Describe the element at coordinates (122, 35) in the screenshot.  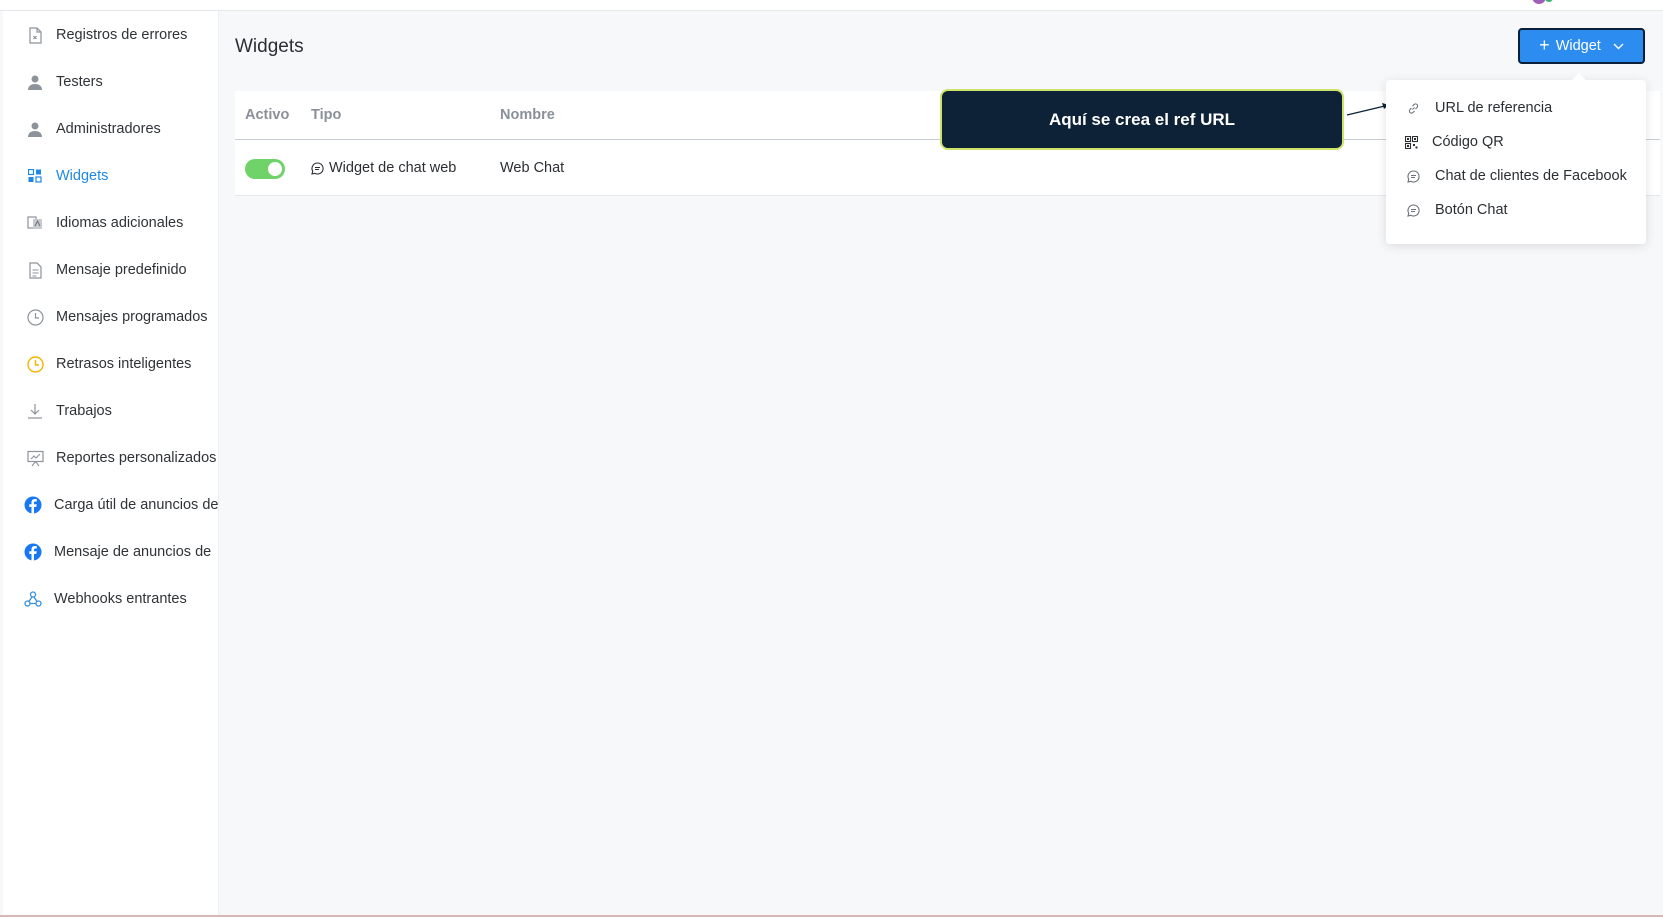
I see `sidebar-item-label: Registros de errores` at that location.